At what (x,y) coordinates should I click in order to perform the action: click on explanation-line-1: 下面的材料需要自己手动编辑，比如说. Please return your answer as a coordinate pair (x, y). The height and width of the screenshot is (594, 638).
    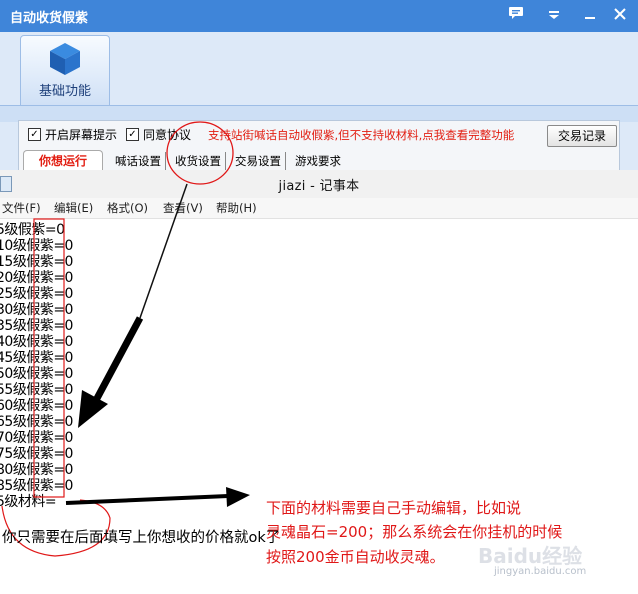
    Looking at the image, I should click on (394, 508).